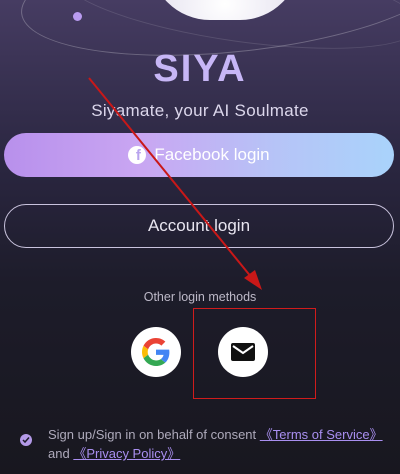 Image resolution: width=400 pixels, height=474 pixels. Describe the element at coordinates (254, 353) in the screenshot. I see `annotation-highlight-box` at that location.